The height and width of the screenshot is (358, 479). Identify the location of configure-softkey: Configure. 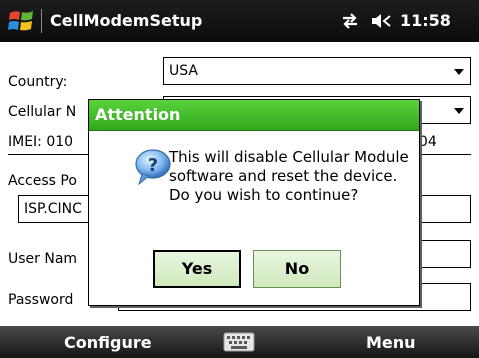
(108, 342).